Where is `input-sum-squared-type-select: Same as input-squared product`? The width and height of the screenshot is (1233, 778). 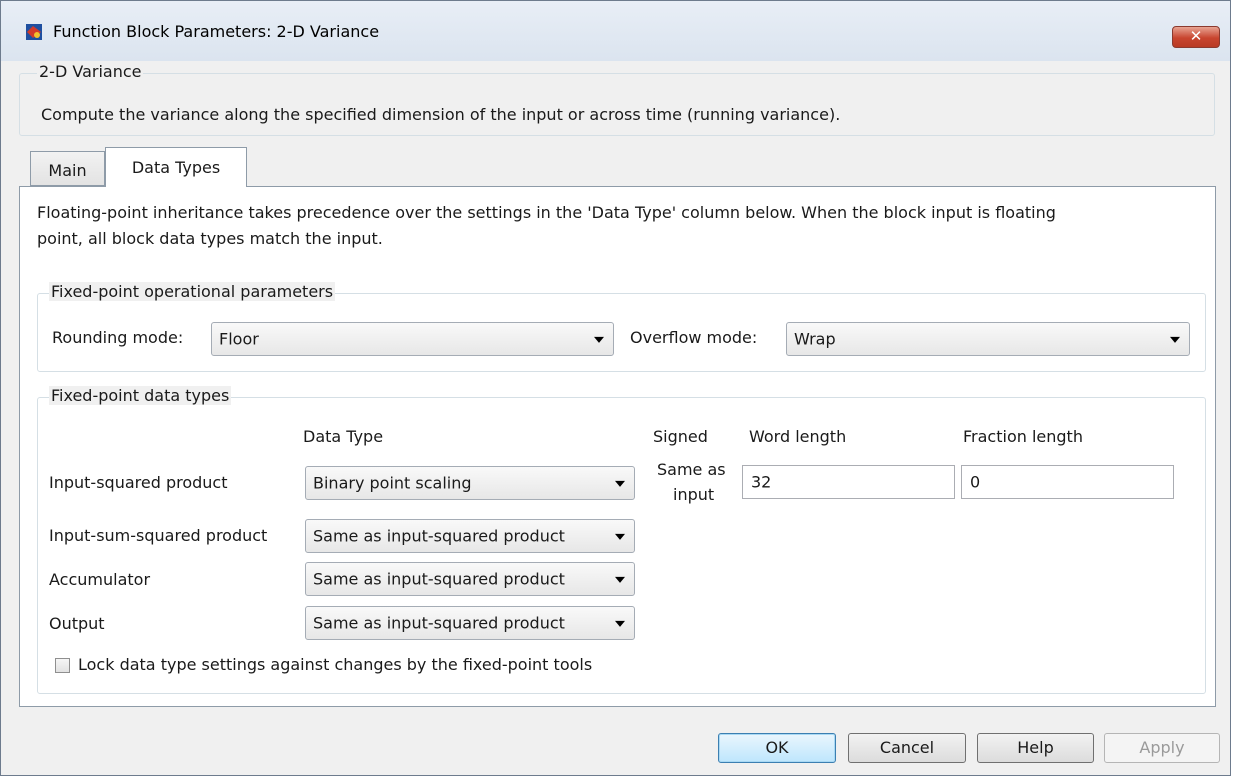 input-sum-squared-type-select: Same as input-squared product is located at coordinates (470, 536).